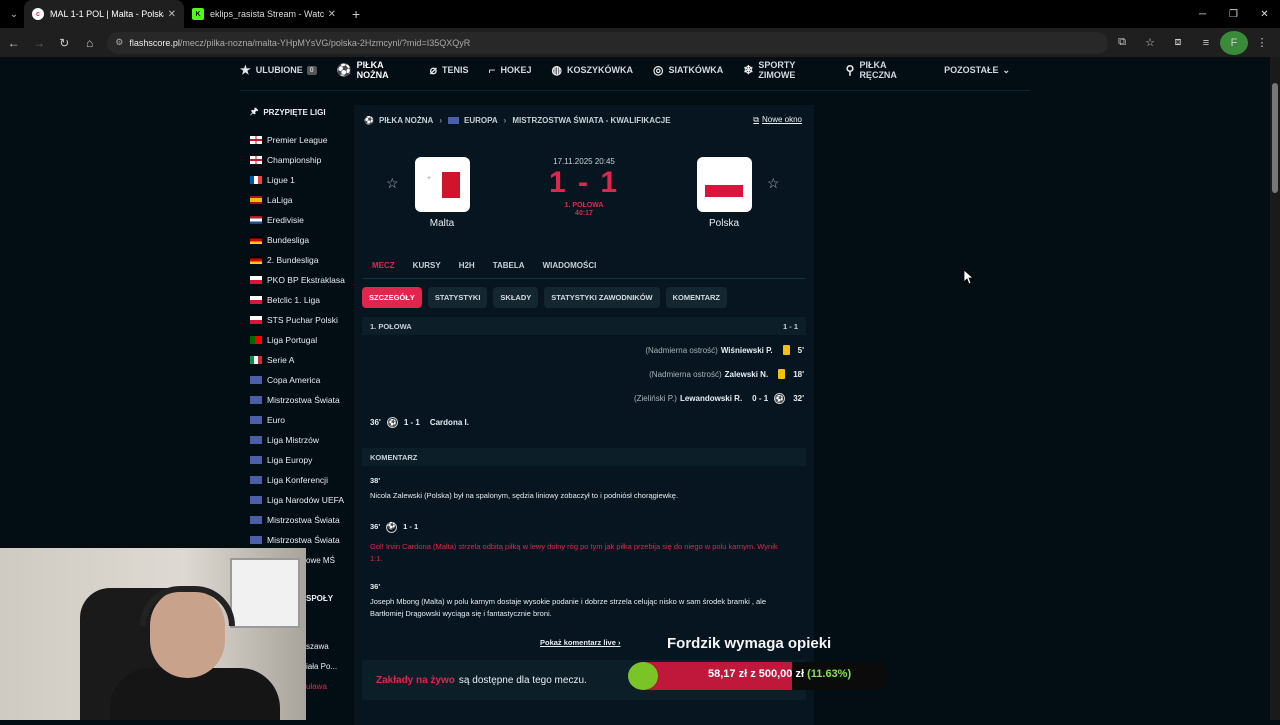 The width and height of the screenshot is (1280, 725). What do you see at coordinates (773, 183) in the screenshot?
I see `favorite-away-star-icon: ☆` at bounding box center [773, 183].